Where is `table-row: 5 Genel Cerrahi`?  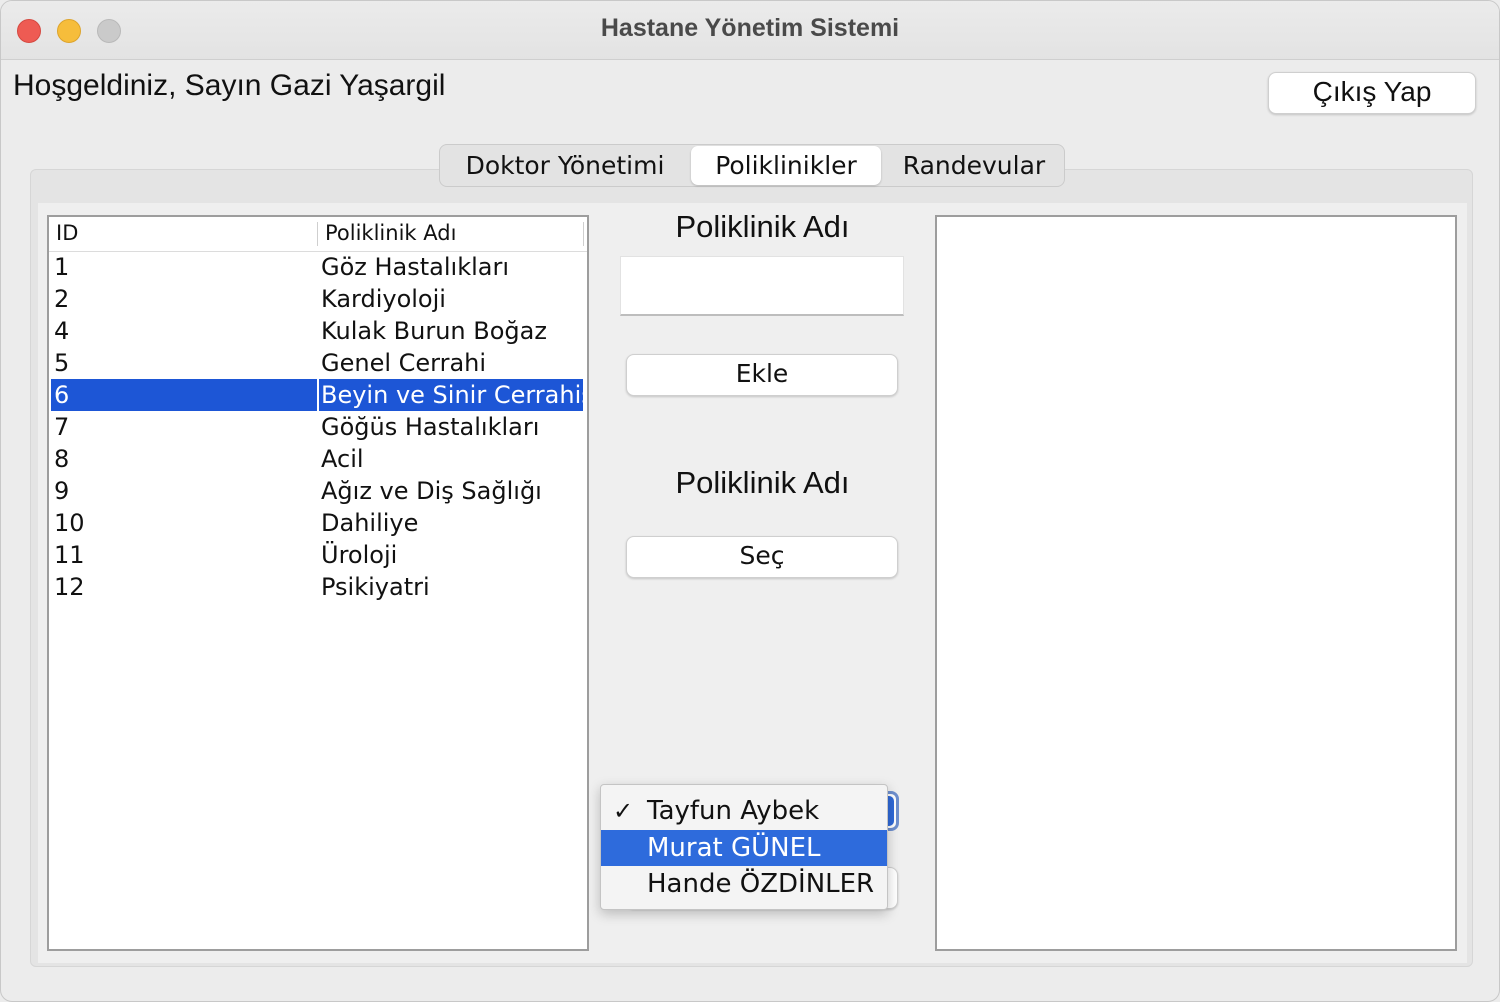 table-row: 5 Genel Cerrahi is located at coordinates (317, 363).